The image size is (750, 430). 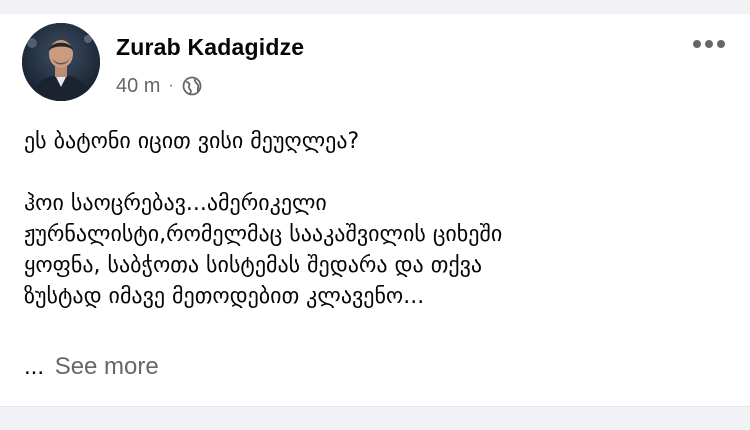 What do you see at coordinates (192, 141) in the screenshot?
I see `post-text-line: ეს ბატონი იცით ვისი მეუღლეა?` at bounding box center [192, 141].